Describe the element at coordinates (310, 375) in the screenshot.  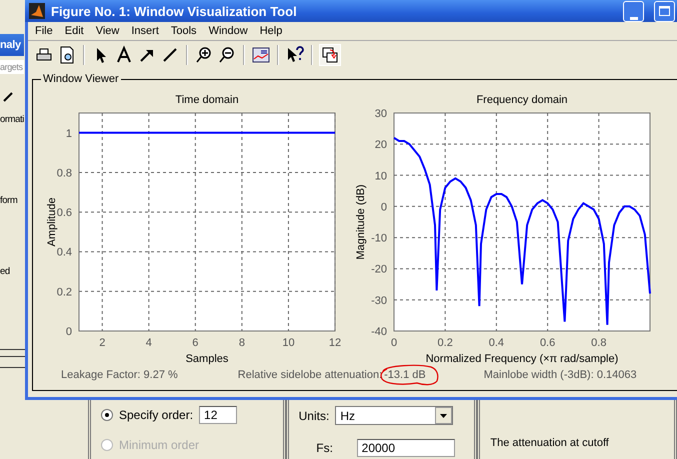
I see `sidelobe-label: Relative sidelobe attenuation:` at that location.